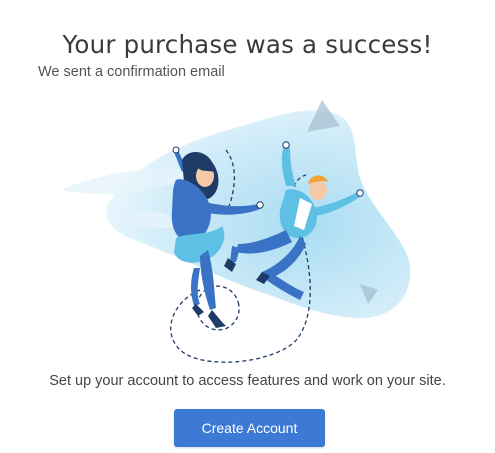  What do you see at coordinates (247, 45) in the screenshot?
I see `page-title: Your purchase was a success!` at bounding box center [247, 45].